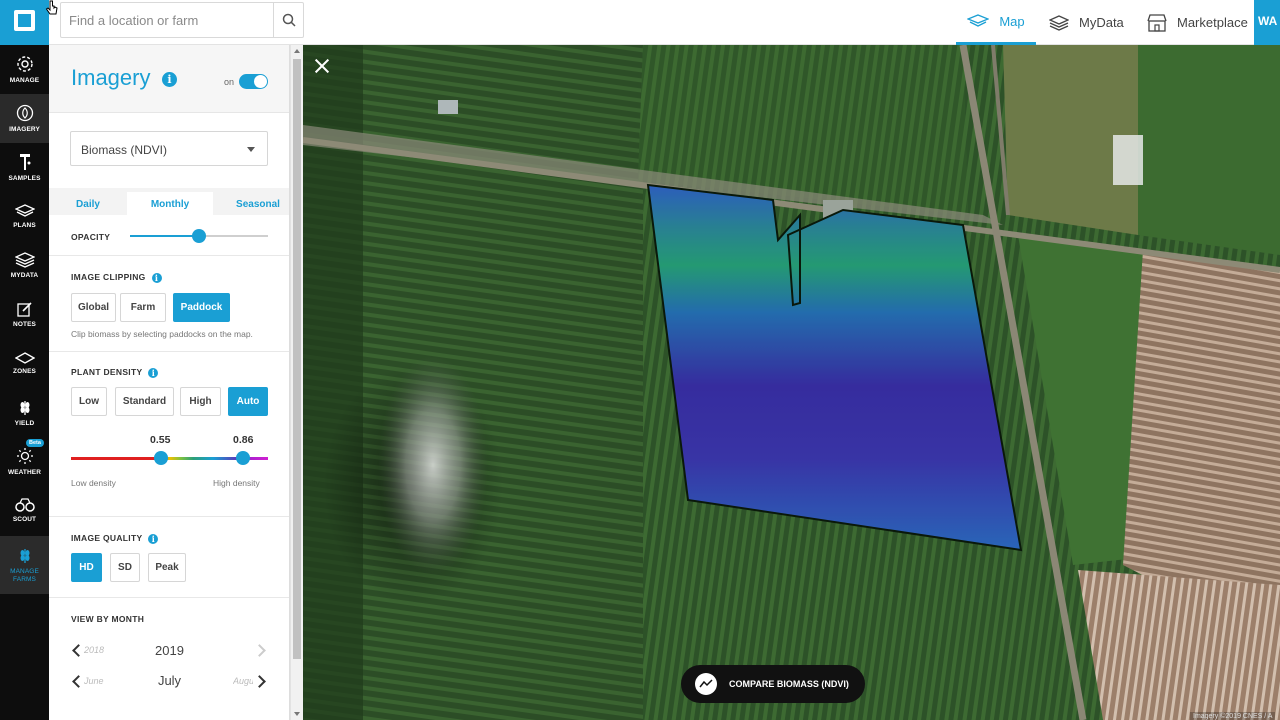  I want to click on rail-notes: NOTES, so click(24, 314).